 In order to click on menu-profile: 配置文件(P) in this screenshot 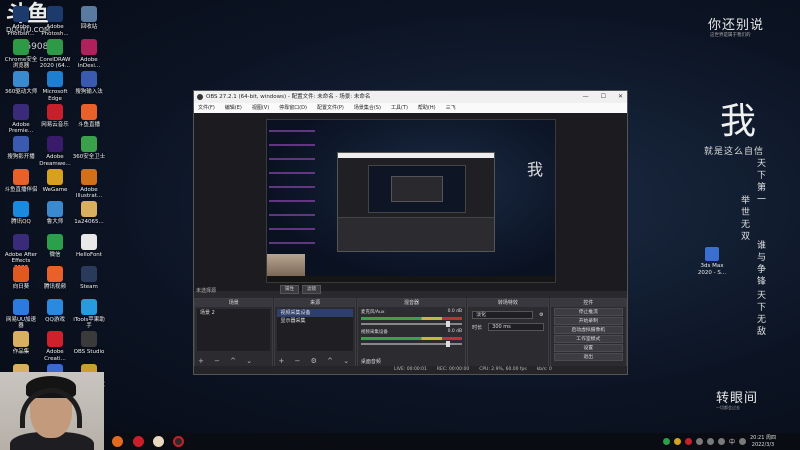, I will do `click(330, 108)`.